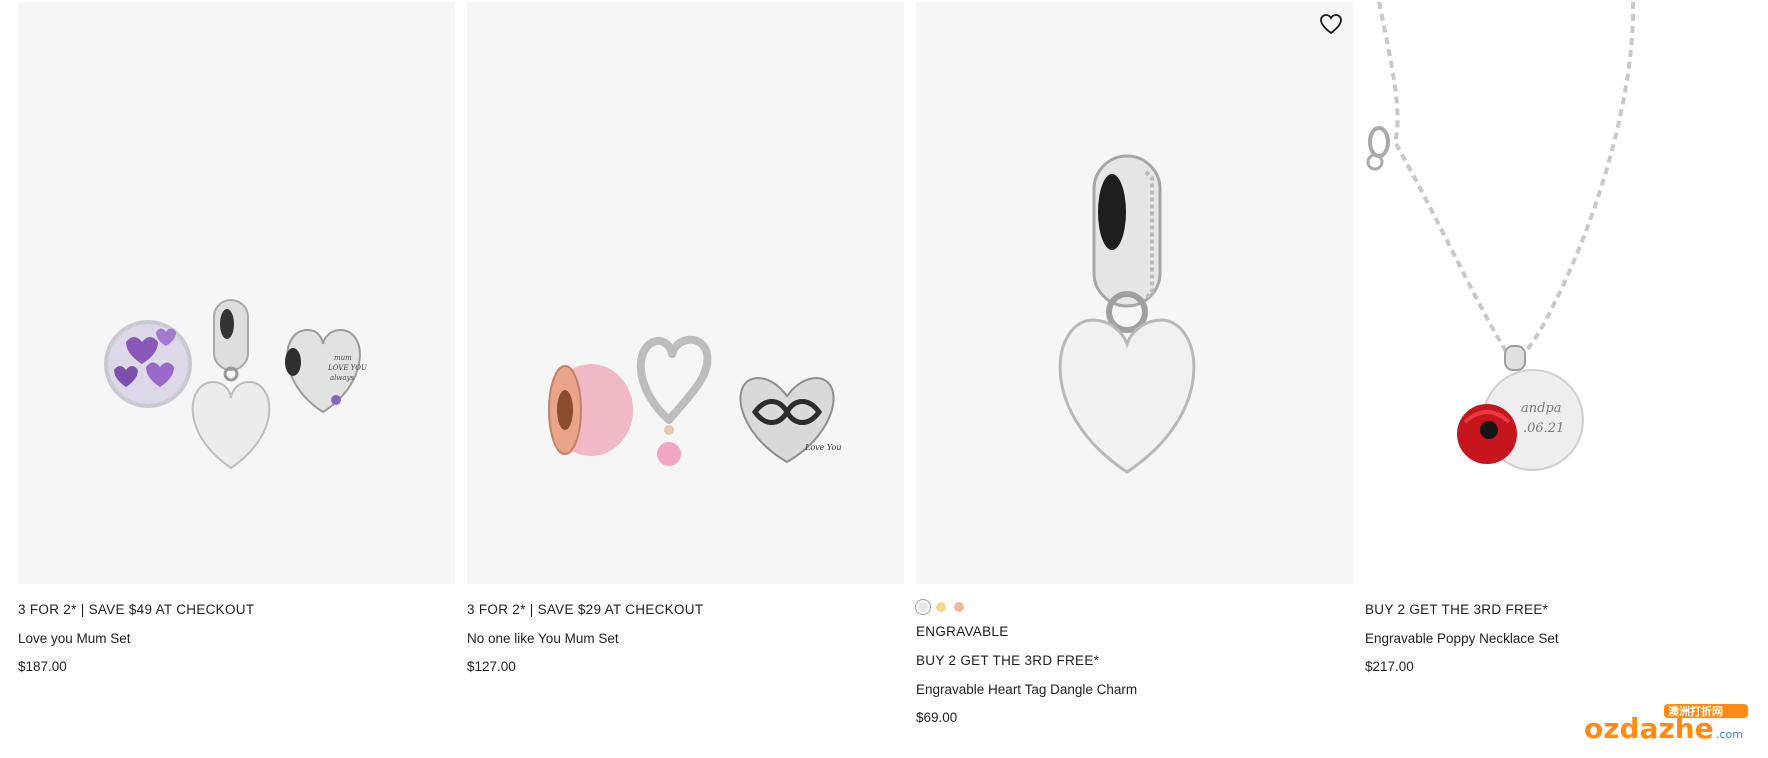 The image size is (1768, 758). Describe the element at coordinates (1543, 428) in the screenshot. I see `svg-text: .06.21` at that location.